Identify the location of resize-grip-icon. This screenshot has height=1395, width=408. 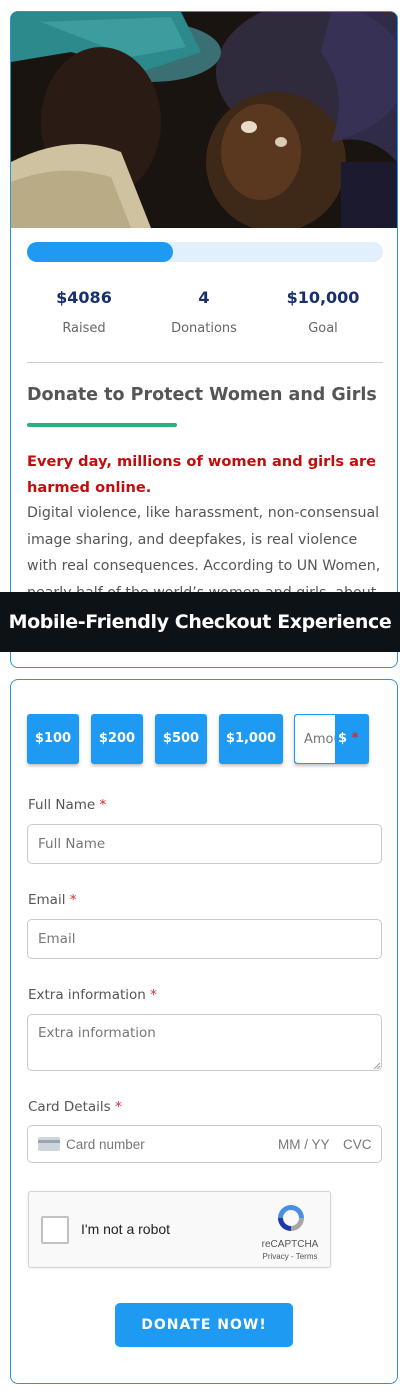
(377, 1066).